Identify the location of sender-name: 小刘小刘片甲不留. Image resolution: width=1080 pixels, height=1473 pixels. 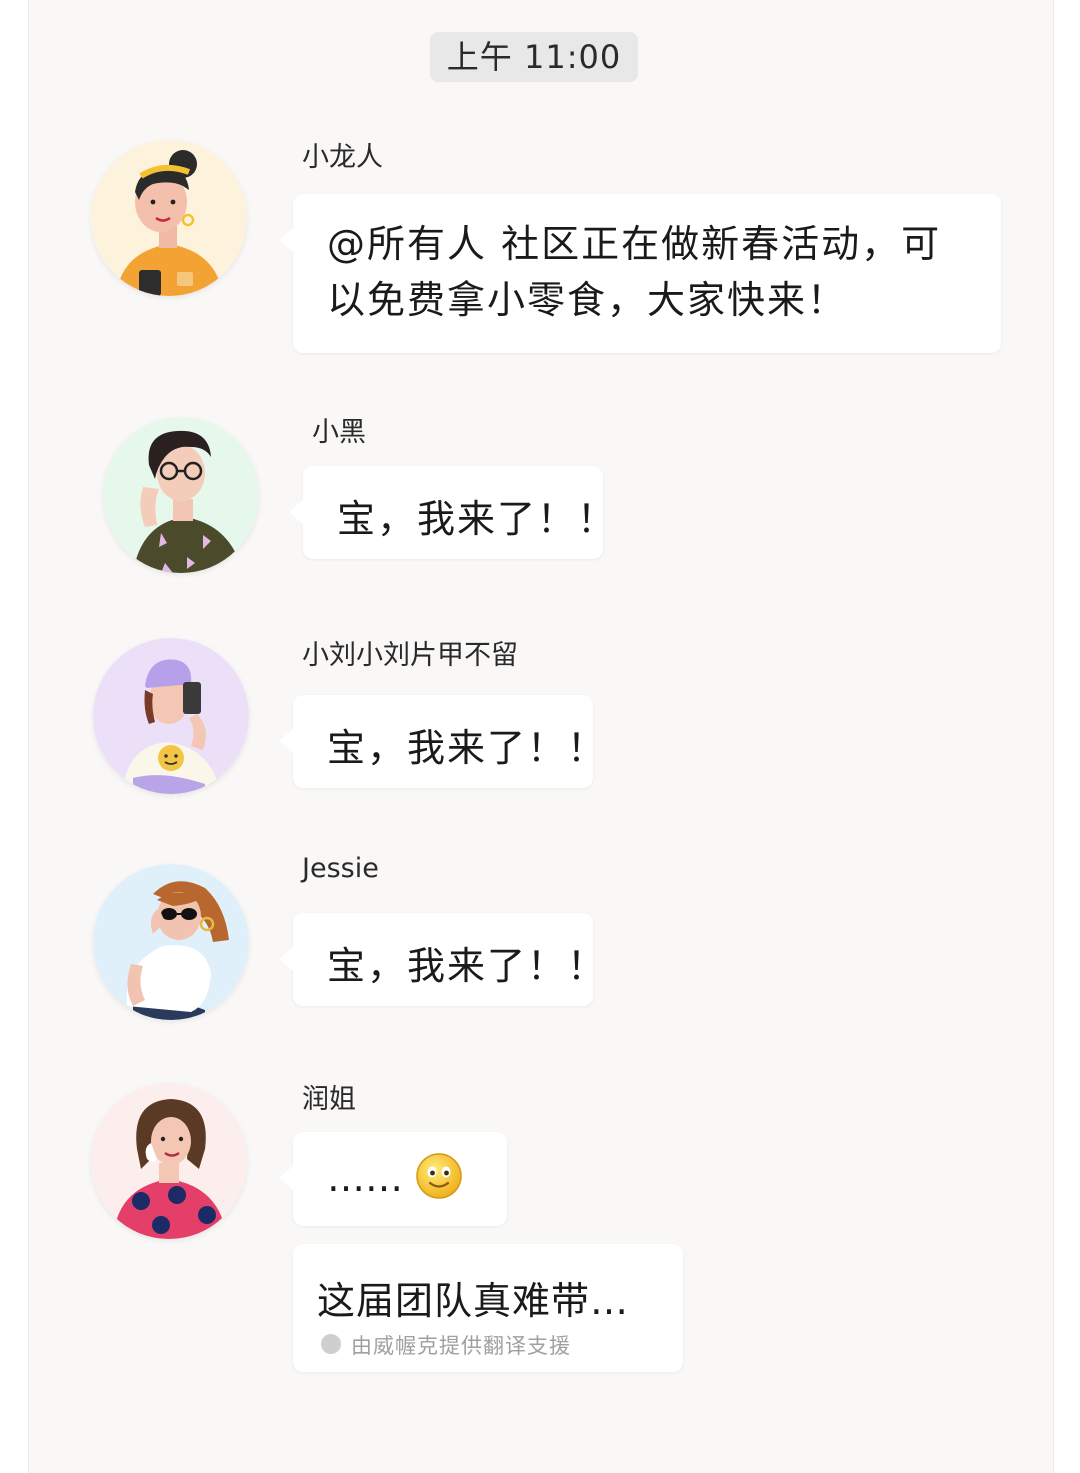
(410, 655).